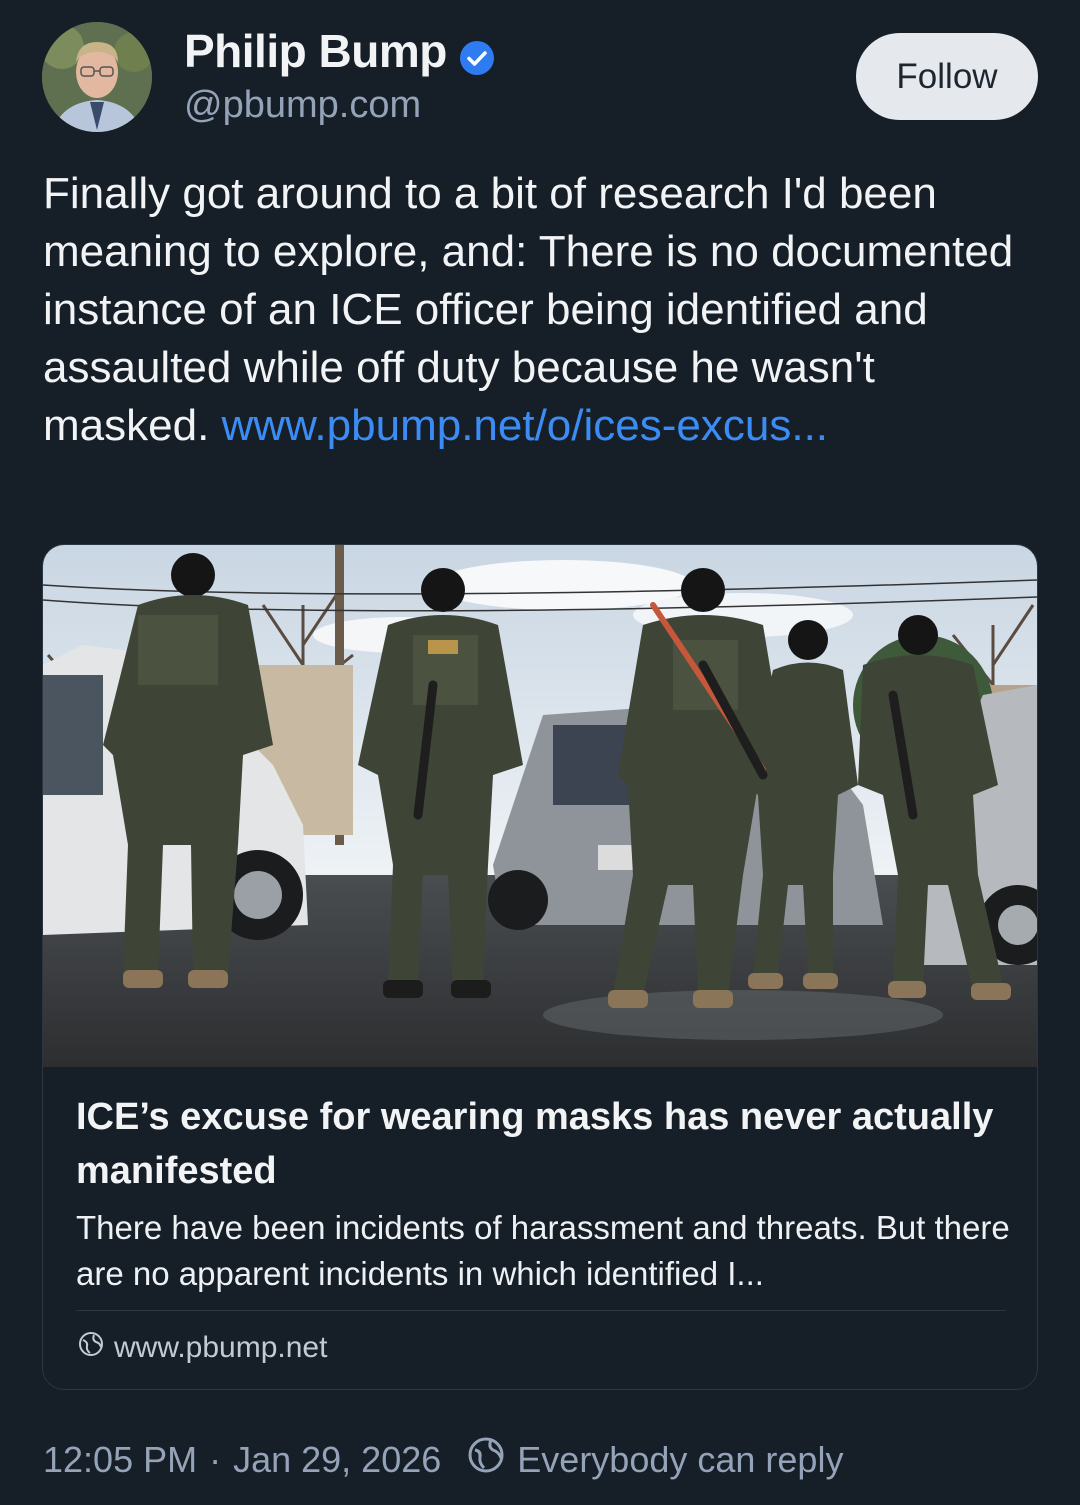 Image resolution: width=1080 pixels, height=1505 pixels. Describe the element at coordinates (221, 1347) in the screenshot. I see `link-card-domain: www.pbump.net` at that location.